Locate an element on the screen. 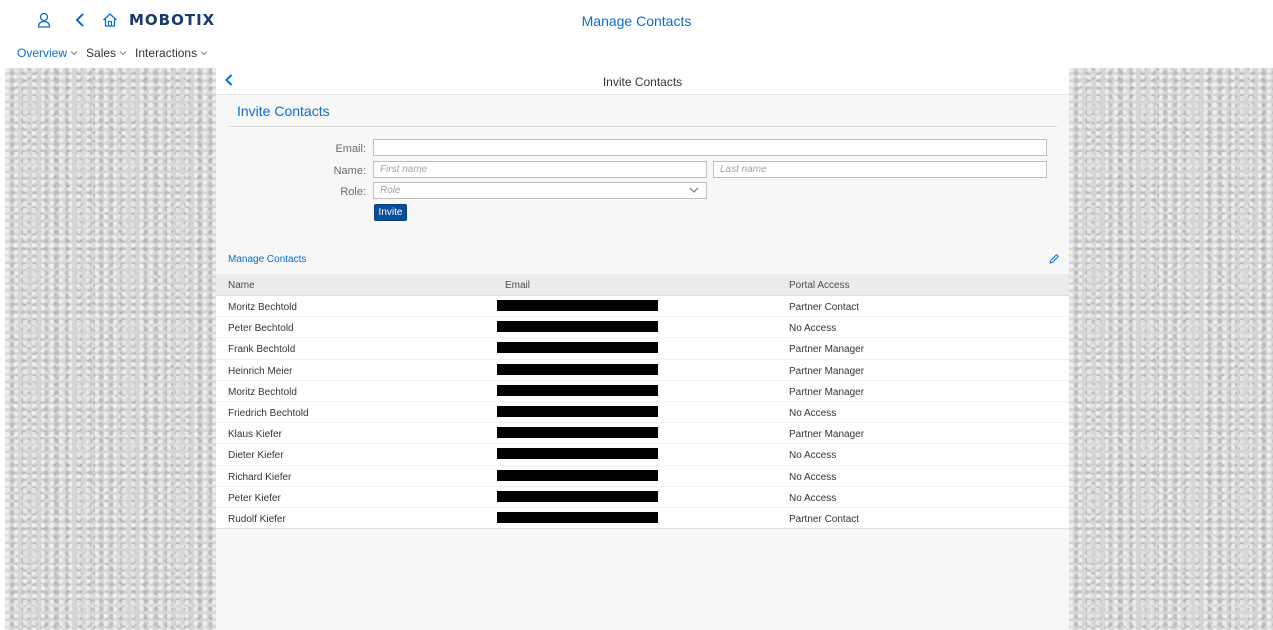 The image size is (1273, 630). menu-sales: Sales is located at coordinates (106, 53).